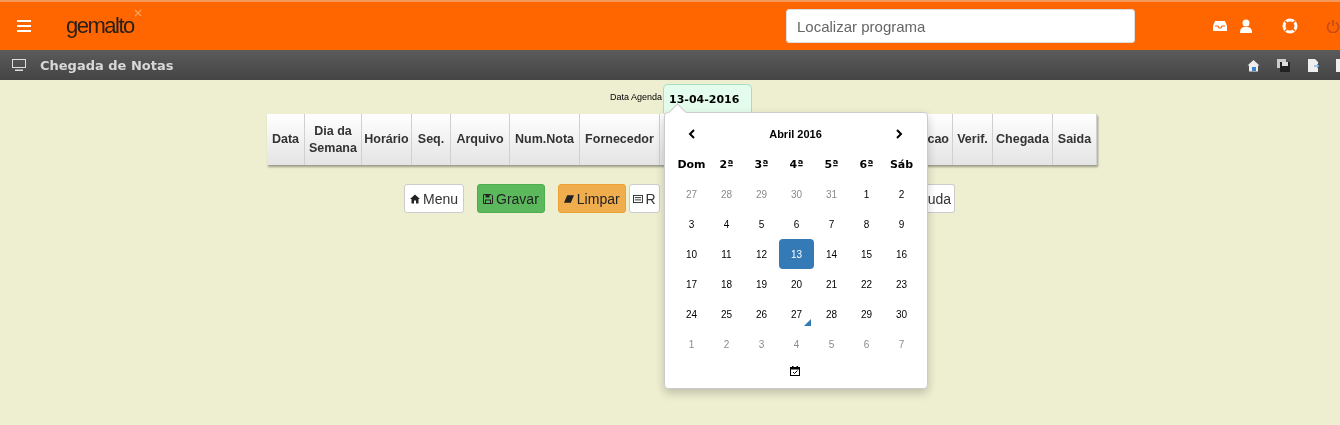 The height and width of the screenshot is (425, 1340). I want to click on calendar-day: 19, so click(761, 284).